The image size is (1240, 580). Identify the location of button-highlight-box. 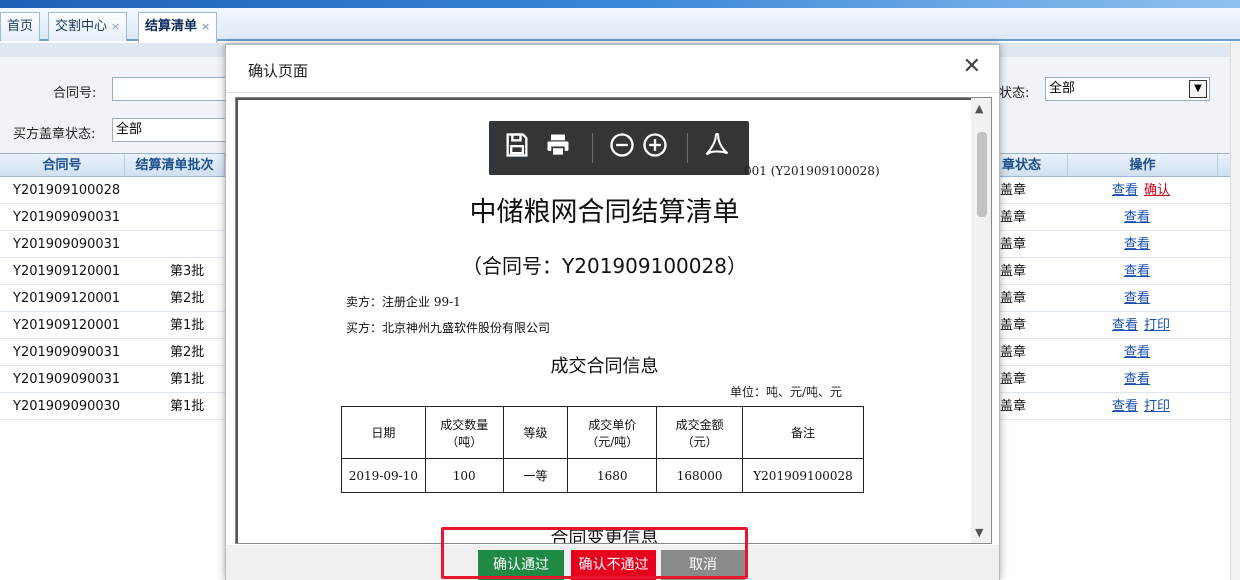
(594, 553).